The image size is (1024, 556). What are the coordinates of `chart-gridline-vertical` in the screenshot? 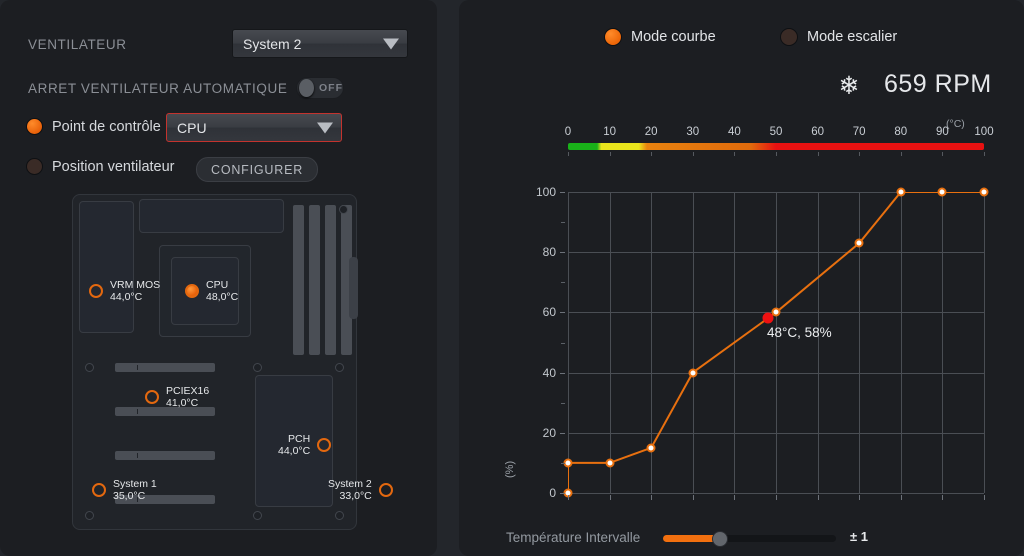 It's located at (984, 342).